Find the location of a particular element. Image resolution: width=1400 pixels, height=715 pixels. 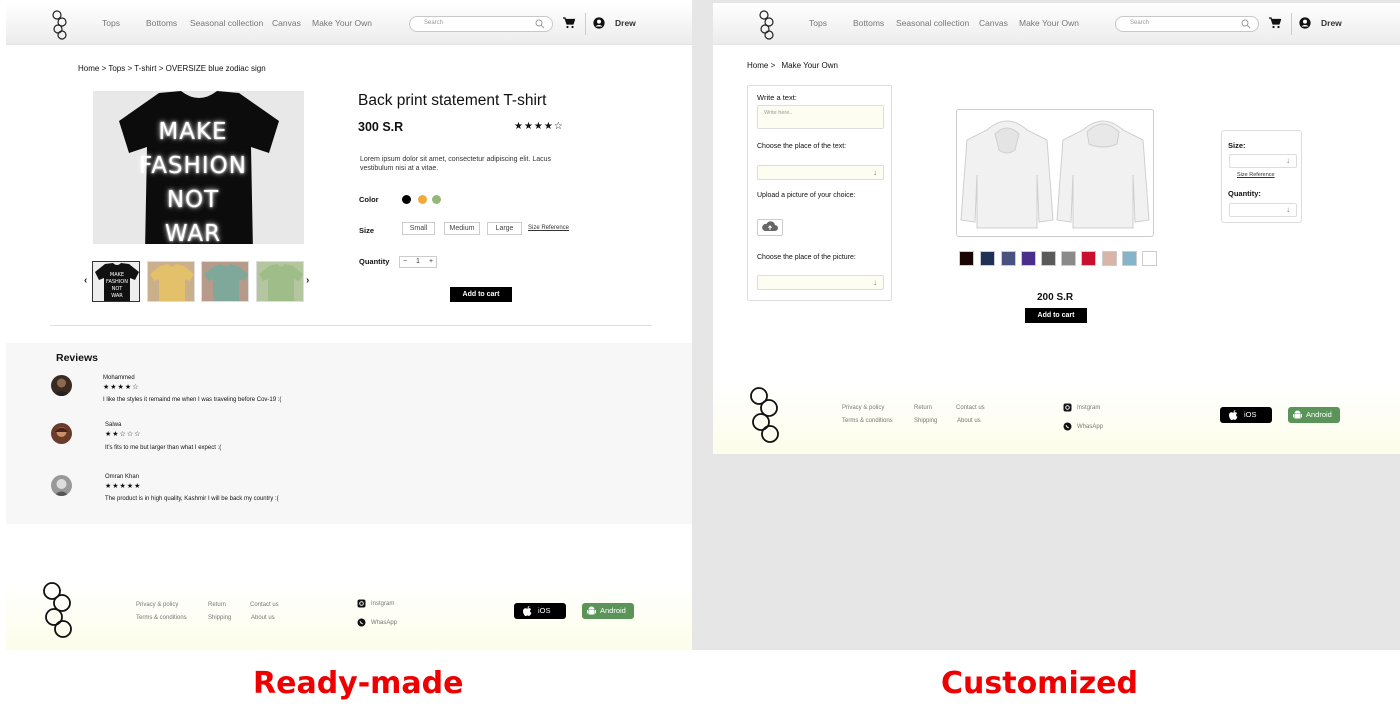

quantity-stepper: − 1 + is located at coordinates (418, 262).